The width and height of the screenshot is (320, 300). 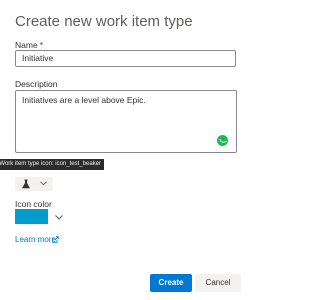 I want to click on name-label: Name *, so click(x=29, y=45).